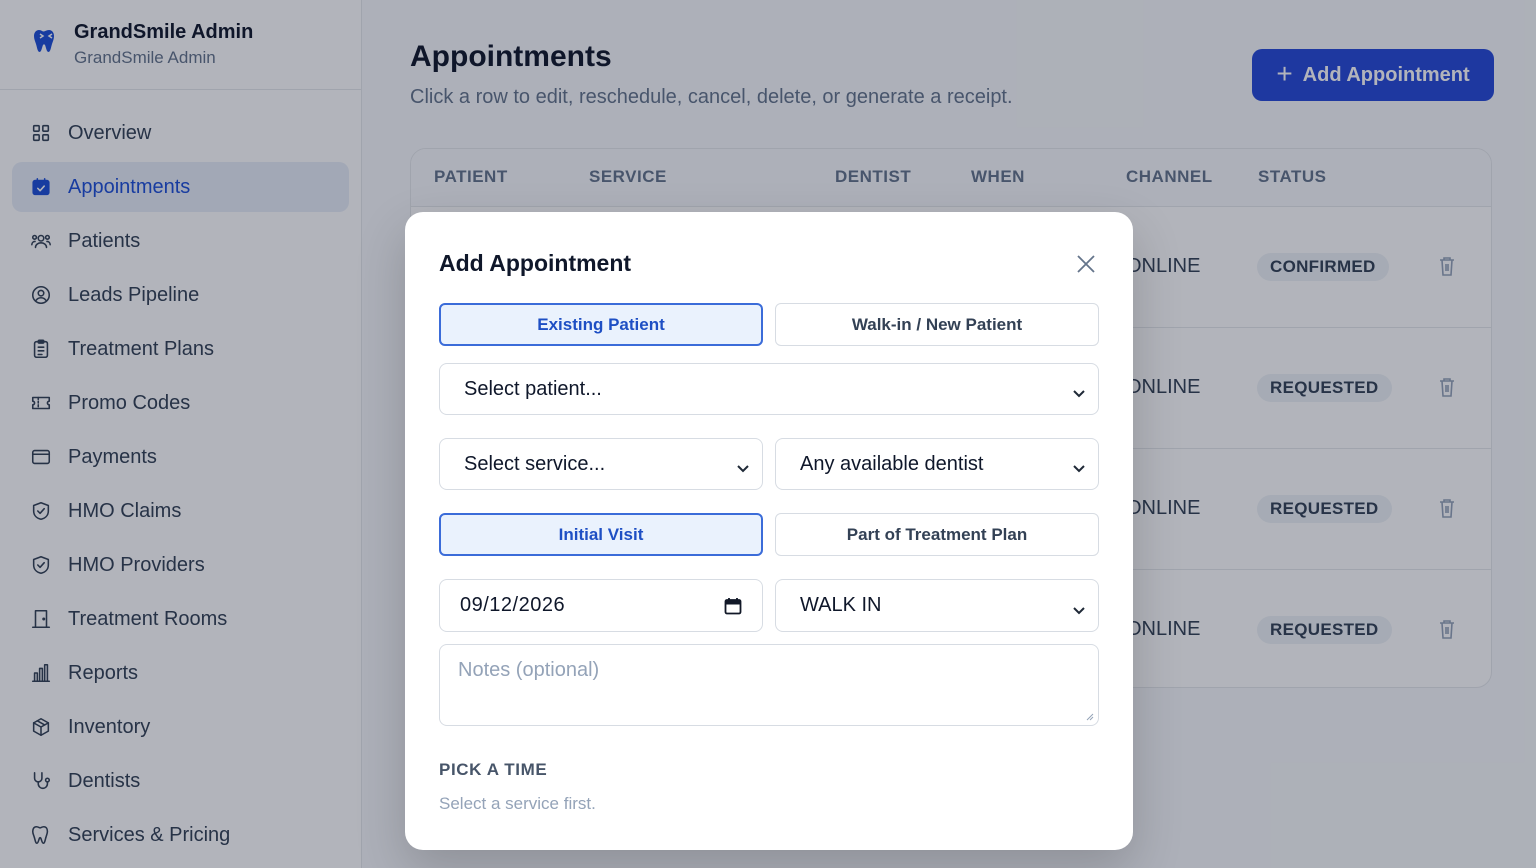  What do you see at coordinates (601, 605) in the screenshot?
I see `date-input: 09/12/2026` at bounding box center [601, 605].